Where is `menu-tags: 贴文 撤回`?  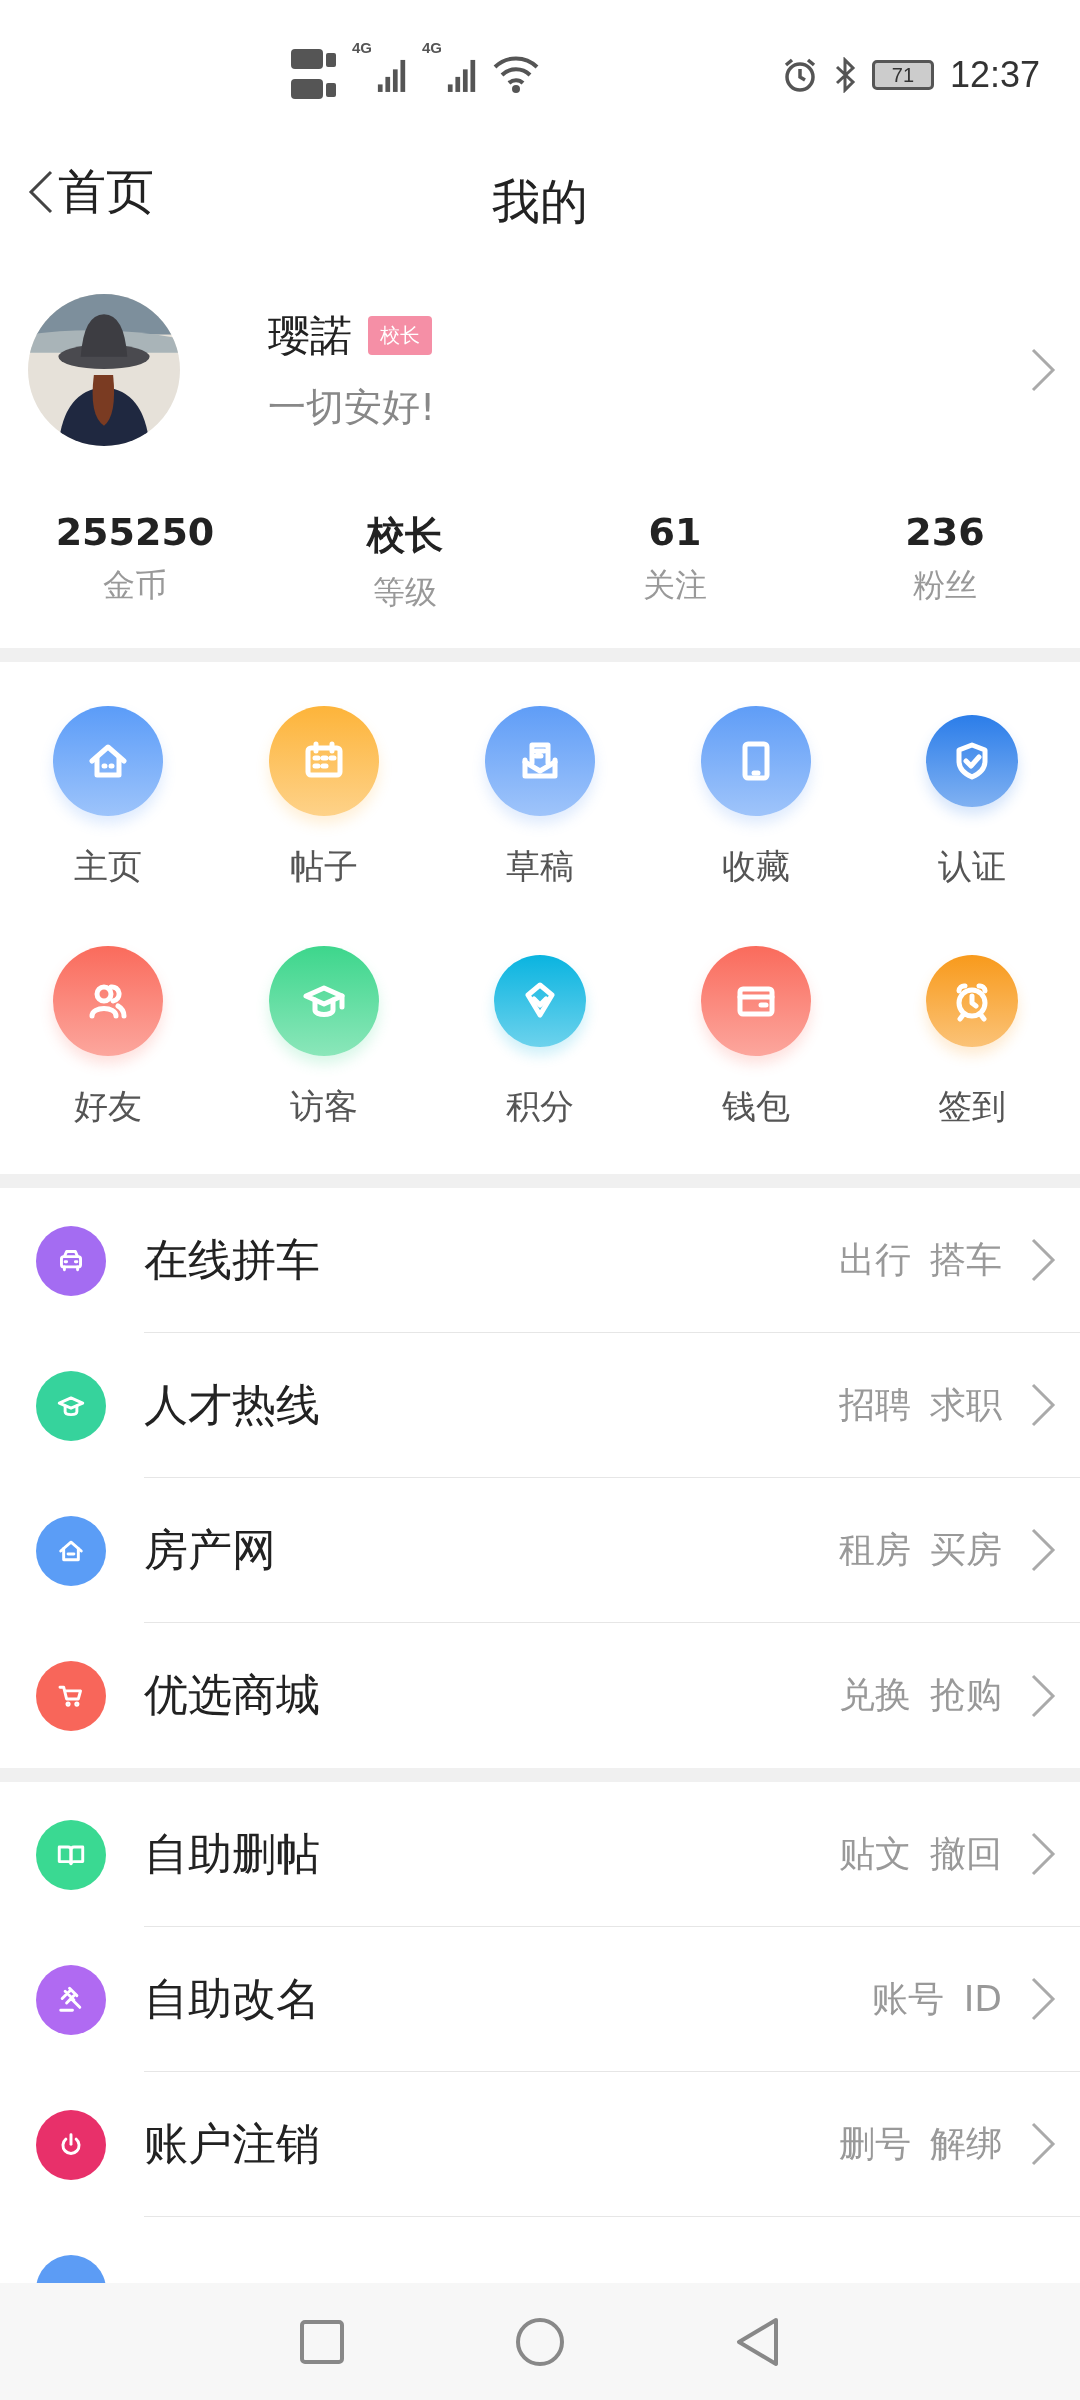 menu-tags: 贴文 撤回 is located at coordinates (920, 1854).